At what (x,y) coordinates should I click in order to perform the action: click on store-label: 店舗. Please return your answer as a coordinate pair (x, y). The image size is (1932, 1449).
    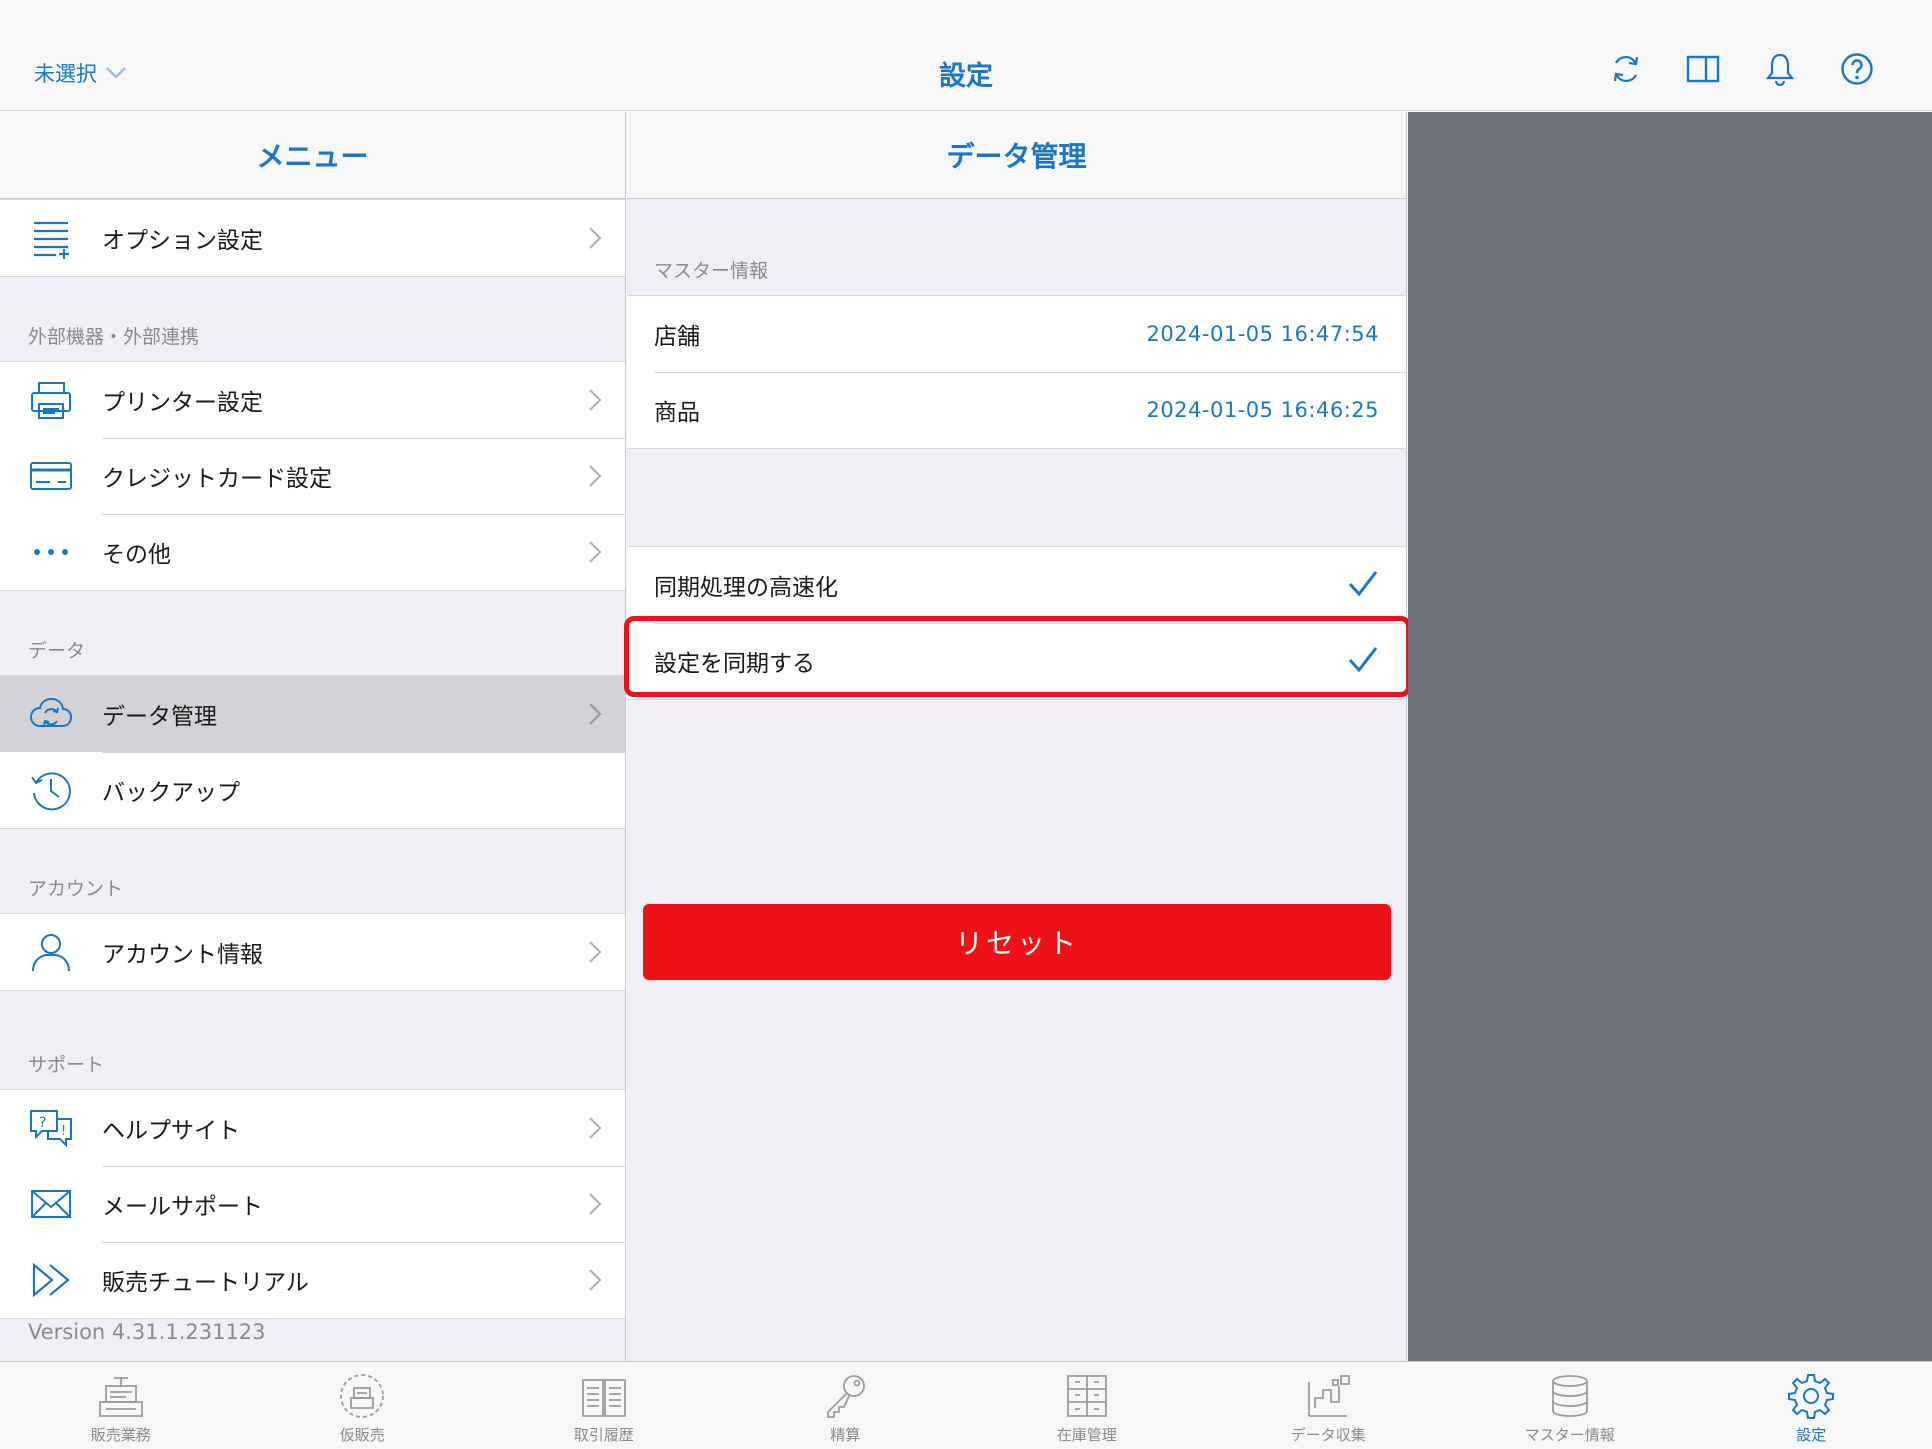
    Looking at the image, I should click on (677, 337).